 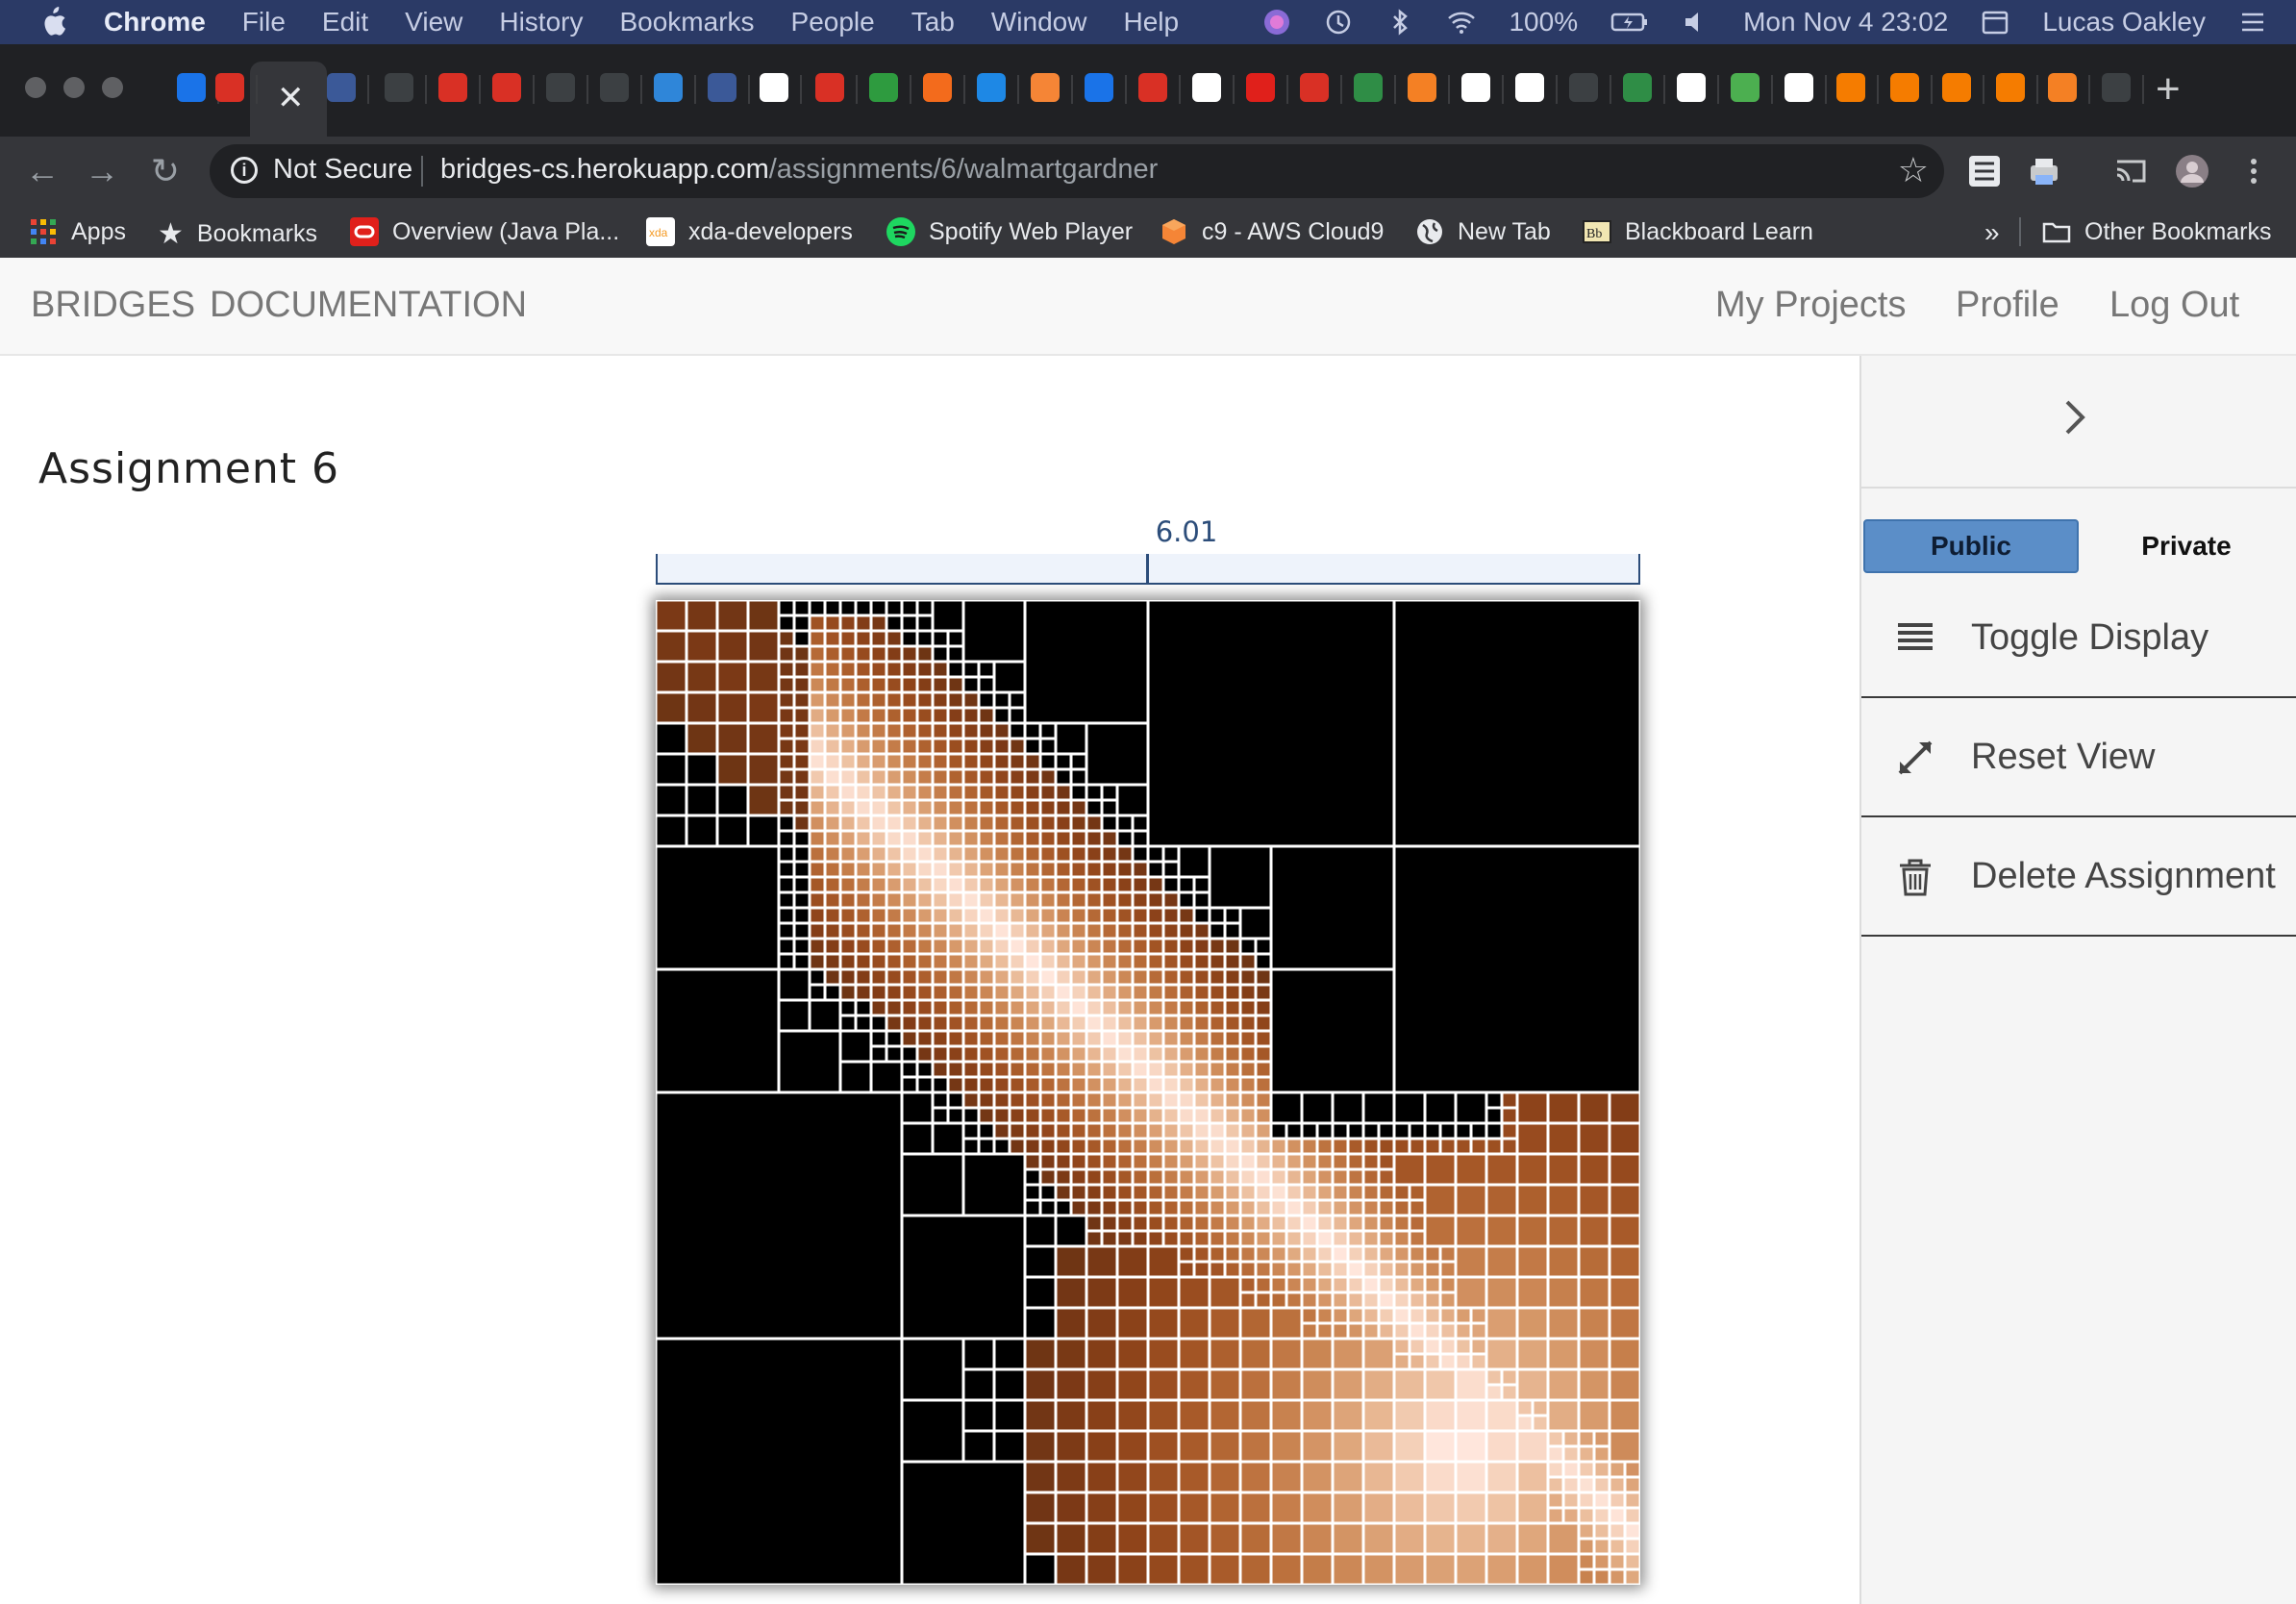 What do you see at coordinates (244, 170) in the screenshot?
I see `site-info-icon: i` at bounding box center [244, 170].